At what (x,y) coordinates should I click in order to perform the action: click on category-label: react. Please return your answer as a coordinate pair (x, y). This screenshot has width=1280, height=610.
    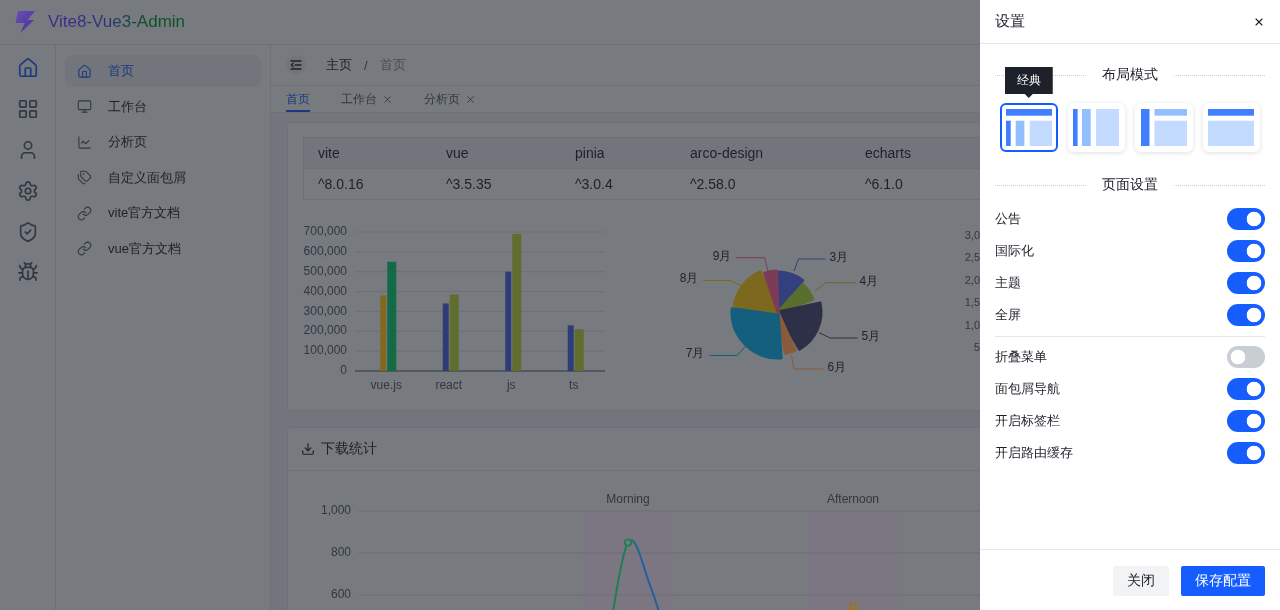
    Looking at the image, I should click on (449, 385).